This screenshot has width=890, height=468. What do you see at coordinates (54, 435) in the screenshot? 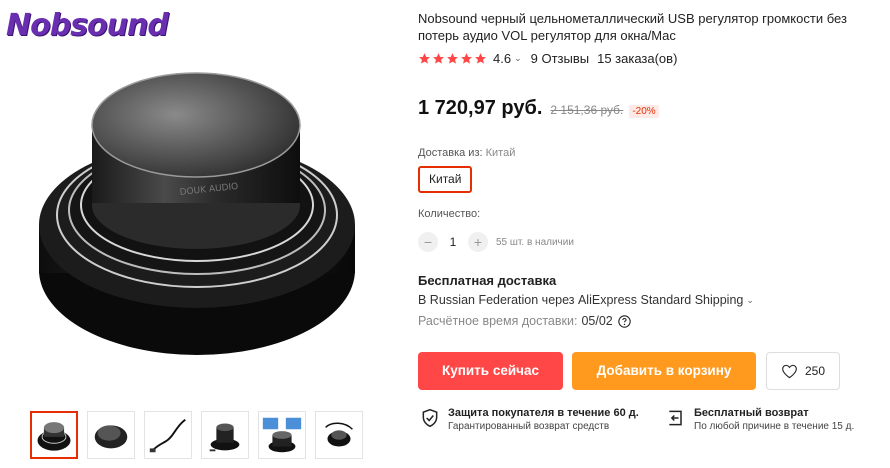
I see `thumbnail-knob-front` at bounding box center [54, 435].